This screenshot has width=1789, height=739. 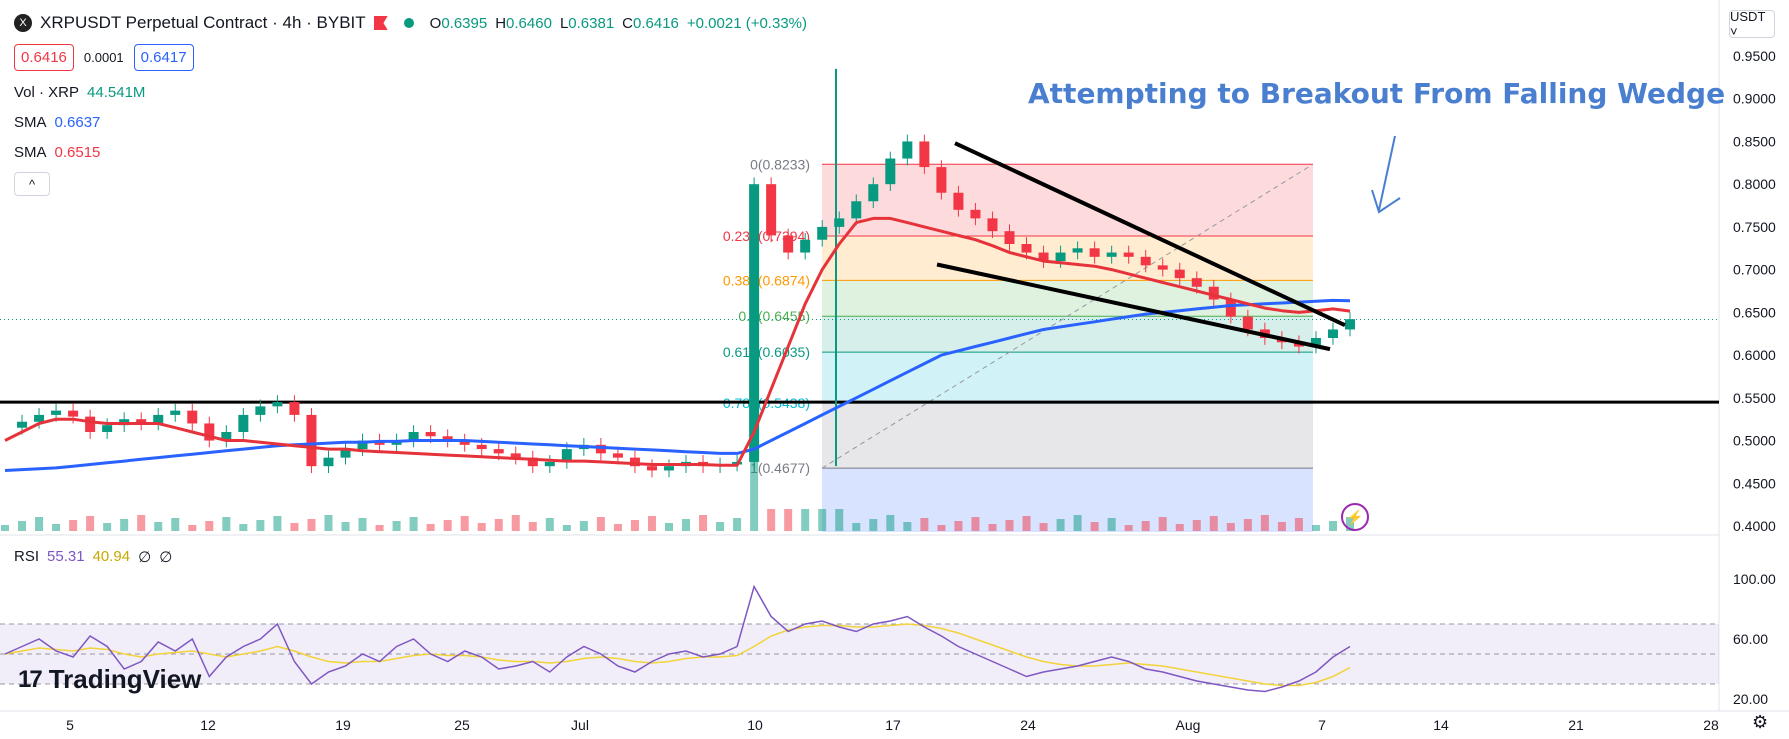 I want to click on xrp-logo-icon: X, so click(x=23, y=23).